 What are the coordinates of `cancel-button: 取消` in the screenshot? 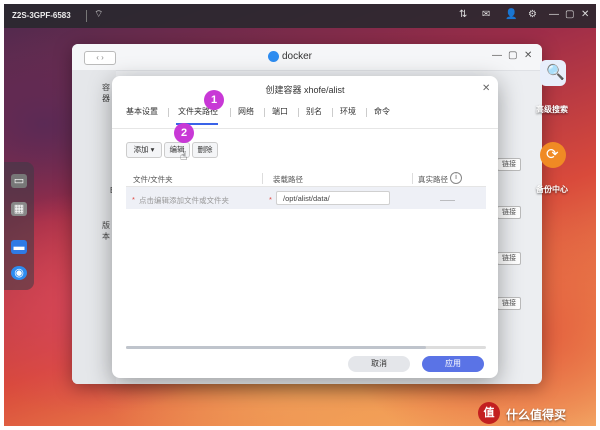 It's located at (379, 364).